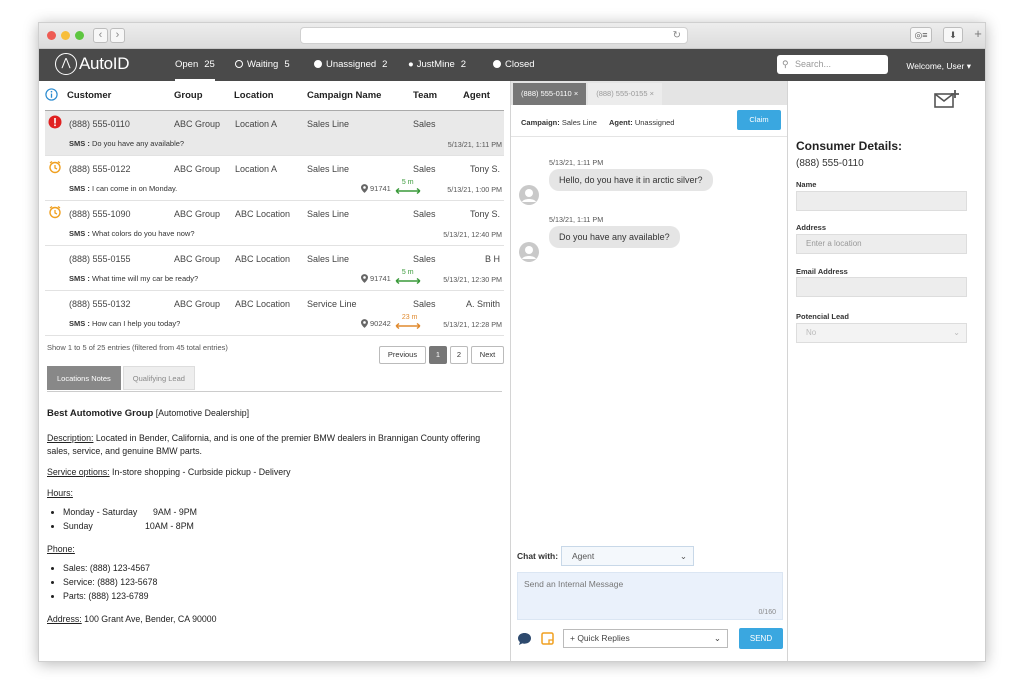 The image size is (1024, 684). What do you see at coordinates (270, 95) in the screenshot?
I see `col-location: Location` at bounding box center [270, 95].